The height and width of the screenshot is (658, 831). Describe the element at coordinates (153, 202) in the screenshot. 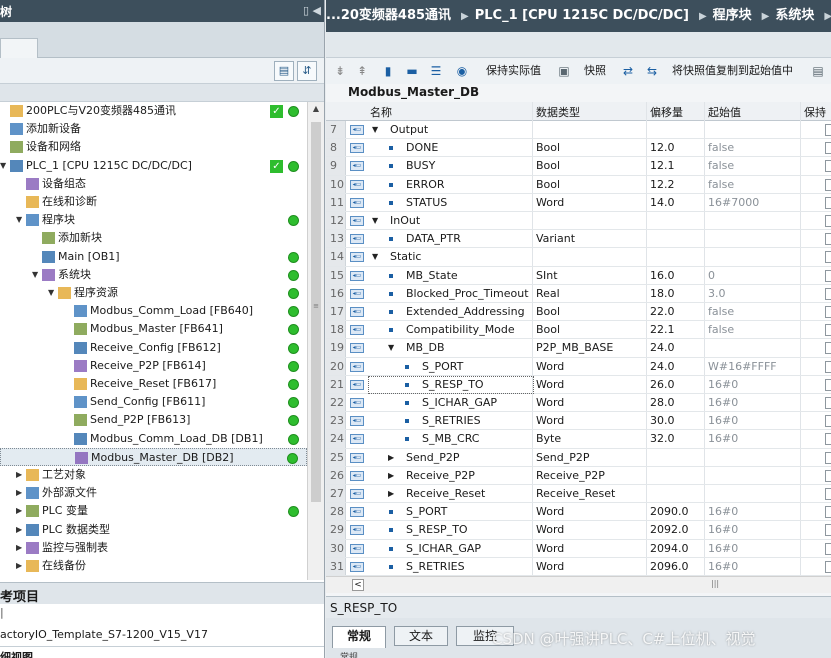

I see `tree-item: 在线和诊断` at that location.